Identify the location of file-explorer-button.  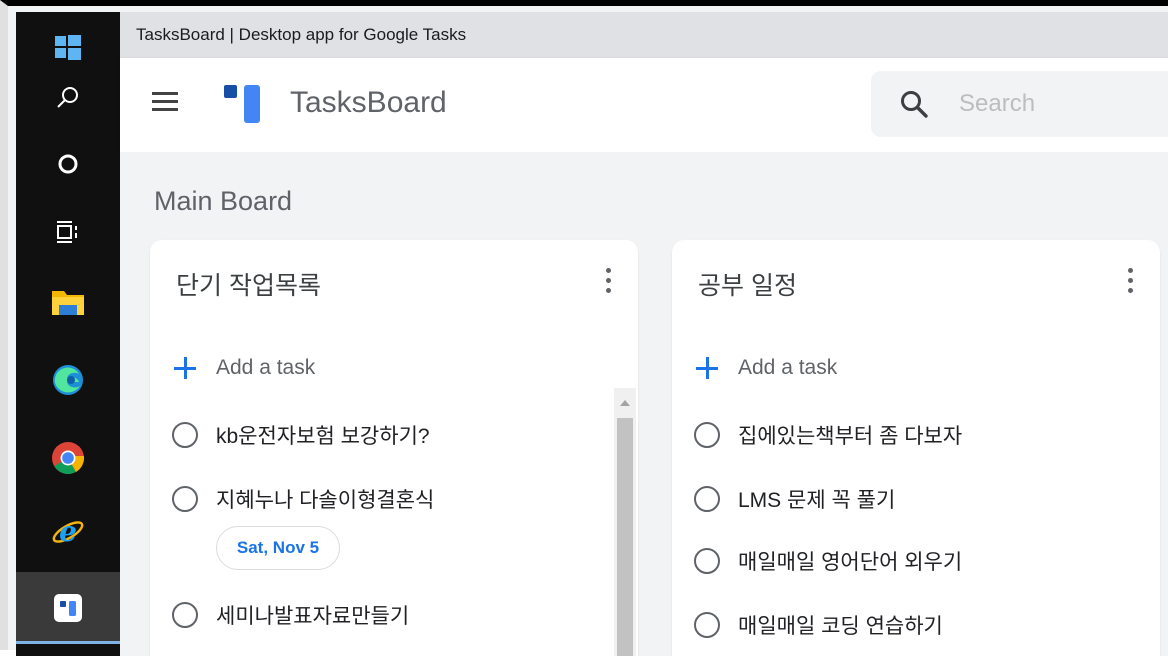
(68, 302).